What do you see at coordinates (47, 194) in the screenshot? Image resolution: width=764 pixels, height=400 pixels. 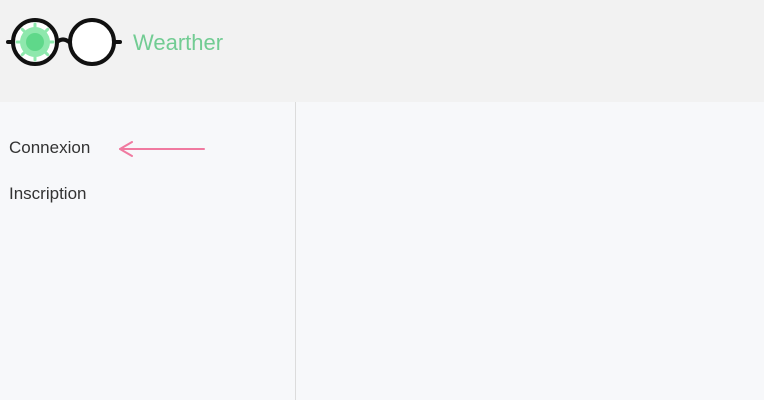 I see `sidebar-item-inscription: Inscription` at bounding box center [47, 194].